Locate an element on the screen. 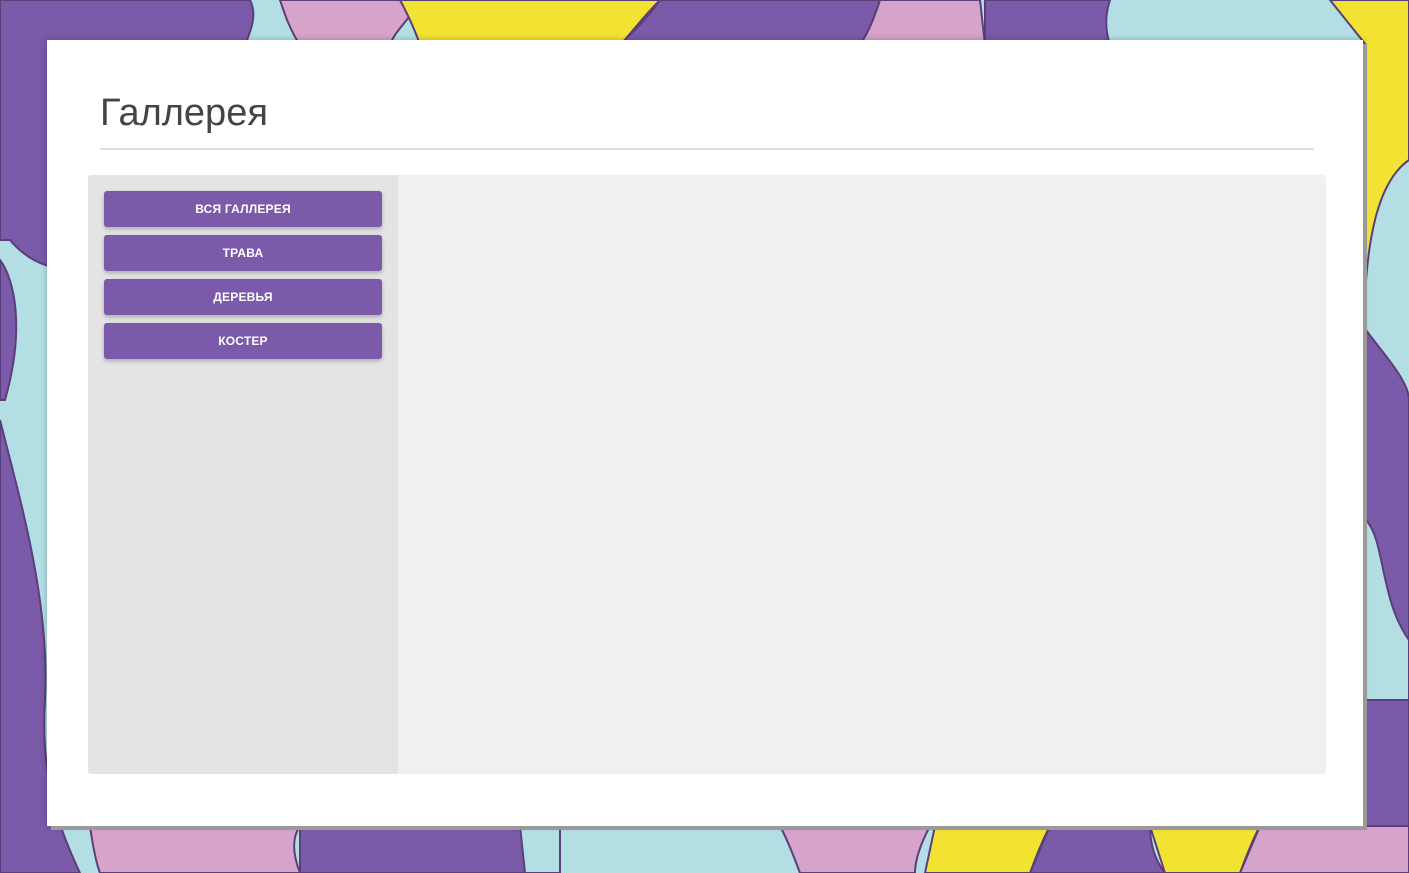 The height and width of the screenshot is (873, 1409). filter-trees-button: ДЕРЕВЬЯ is located at coordinates (243, 297).